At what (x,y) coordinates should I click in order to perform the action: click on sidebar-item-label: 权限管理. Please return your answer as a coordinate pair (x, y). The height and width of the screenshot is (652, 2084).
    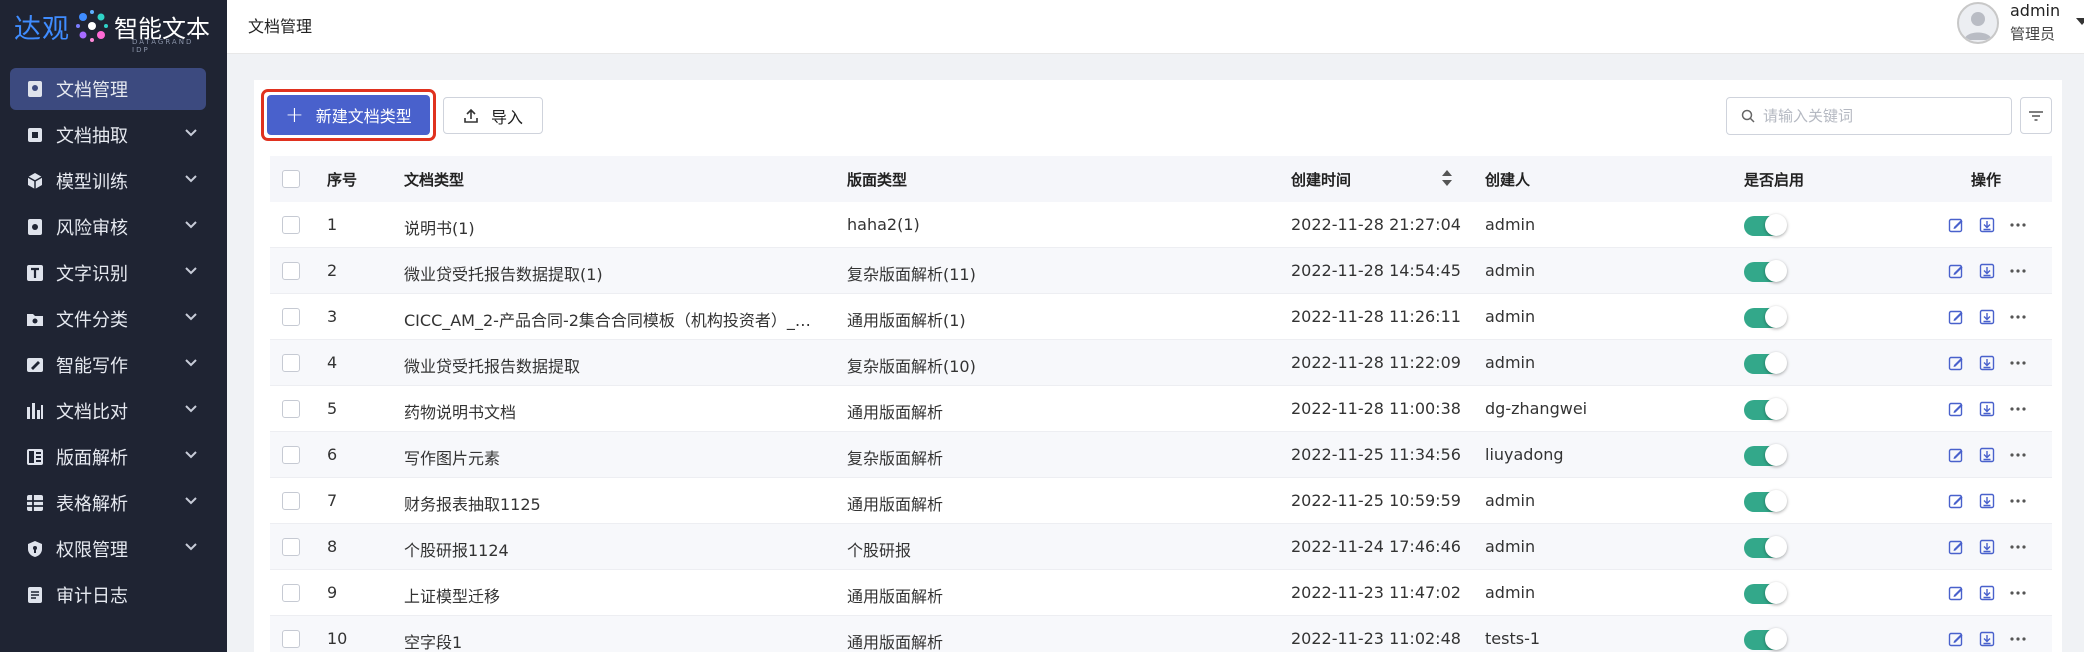
    Looking at the image, I should click on (92, 550).